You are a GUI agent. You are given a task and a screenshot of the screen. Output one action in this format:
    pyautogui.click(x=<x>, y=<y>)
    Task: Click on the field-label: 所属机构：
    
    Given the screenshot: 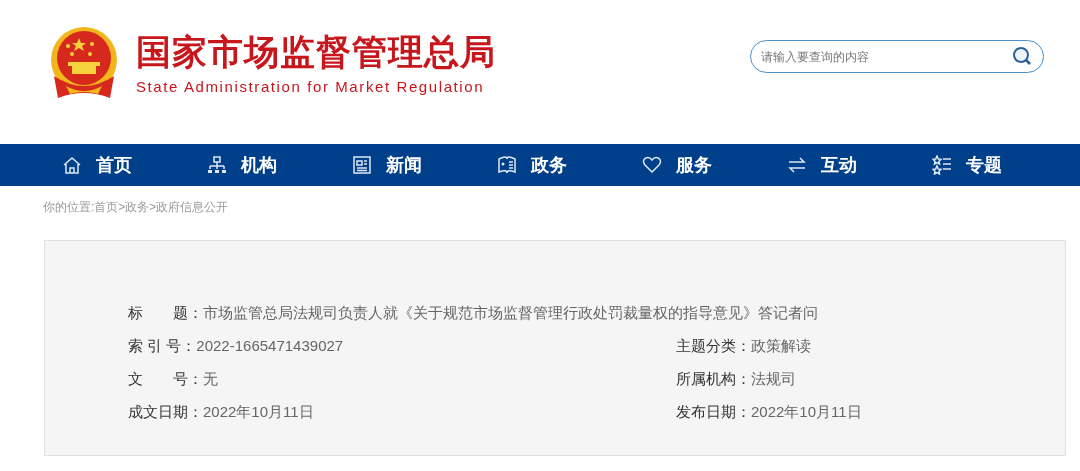 What is the action you would take?
    pyautogui.click(x=713, y=379)
    